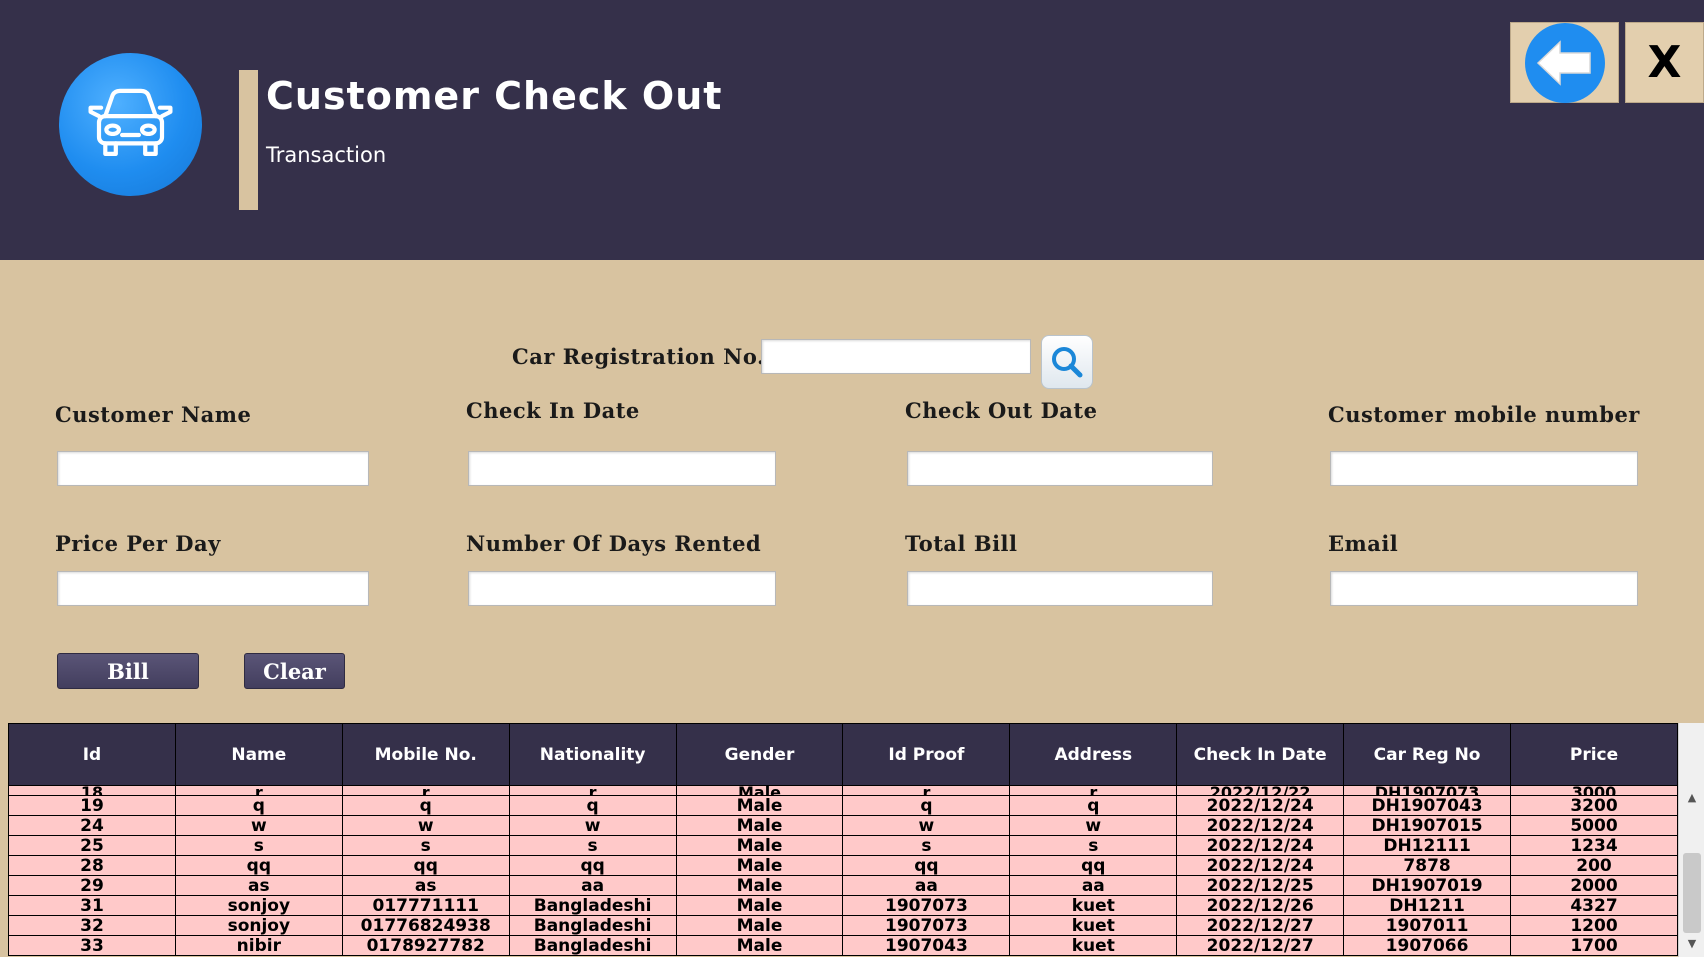 The height and width of the screenshot is (957, 1704). What do you see at coordinates (843, 825) in the screenshot?
I see `table-row: 24 w w w Male w w 2022/12/24 DH1907015 5000` at bounding box center [843, 825].